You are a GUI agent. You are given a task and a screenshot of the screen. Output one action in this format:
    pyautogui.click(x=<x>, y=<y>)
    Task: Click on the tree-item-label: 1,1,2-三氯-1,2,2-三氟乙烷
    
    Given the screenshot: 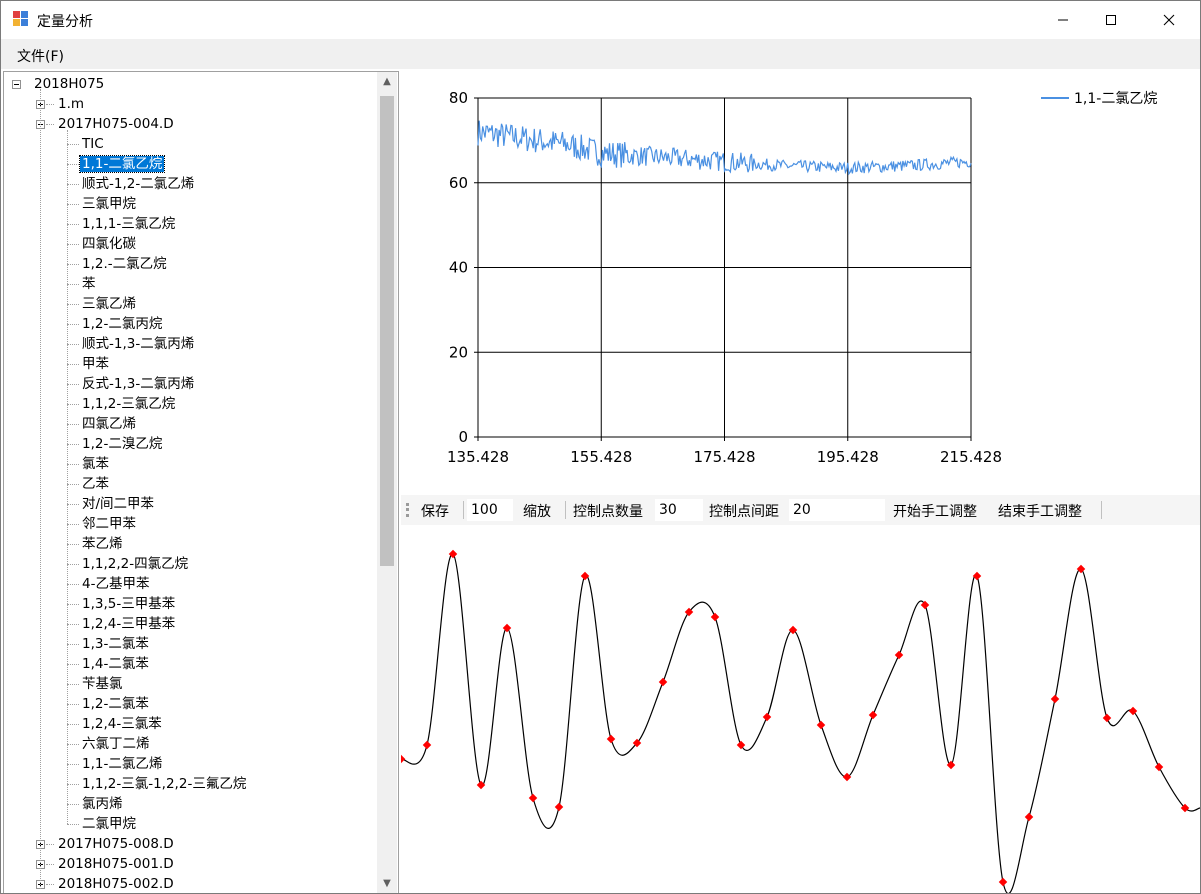 What is the action you would take?
    pyautogui.click(x=164, y=784)
    